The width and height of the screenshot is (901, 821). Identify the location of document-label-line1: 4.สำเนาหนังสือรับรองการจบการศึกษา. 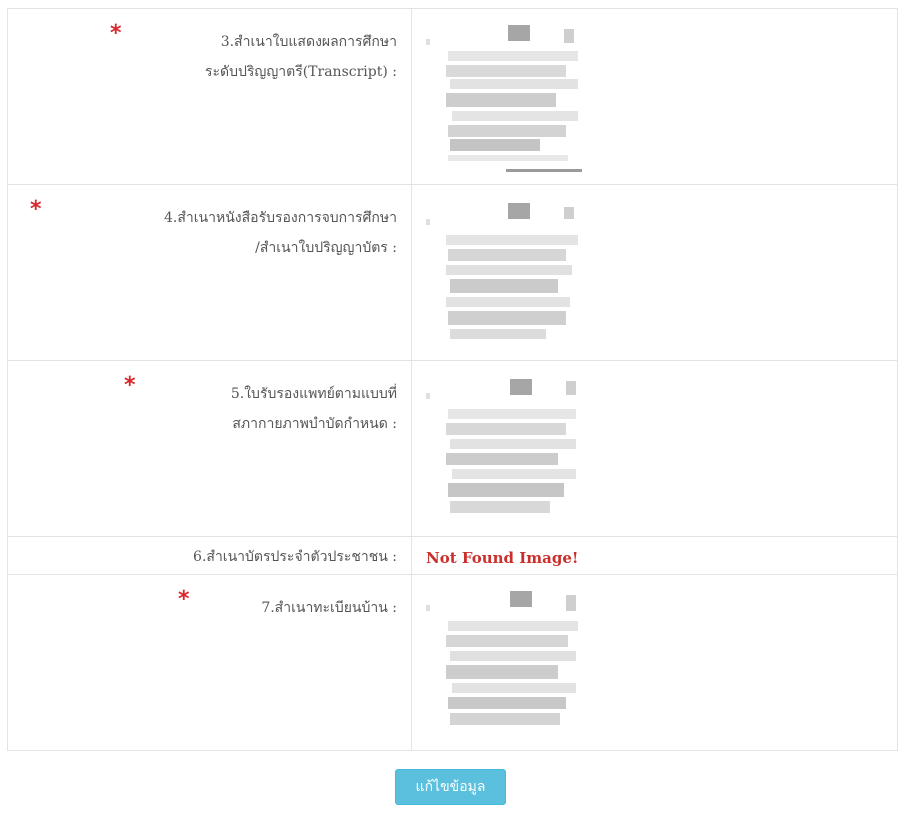
(280, 218).